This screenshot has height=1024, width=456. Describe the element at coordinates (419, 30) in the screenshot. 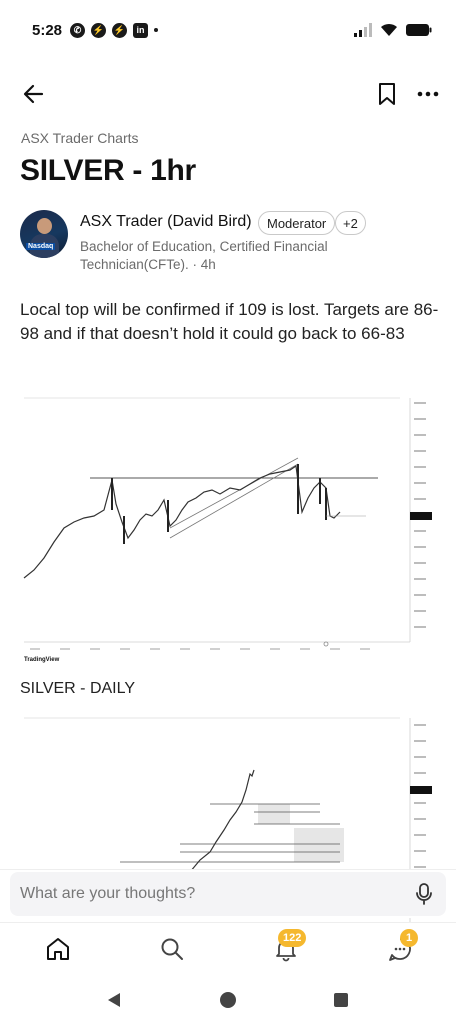

I see `battery-icon` at that location.